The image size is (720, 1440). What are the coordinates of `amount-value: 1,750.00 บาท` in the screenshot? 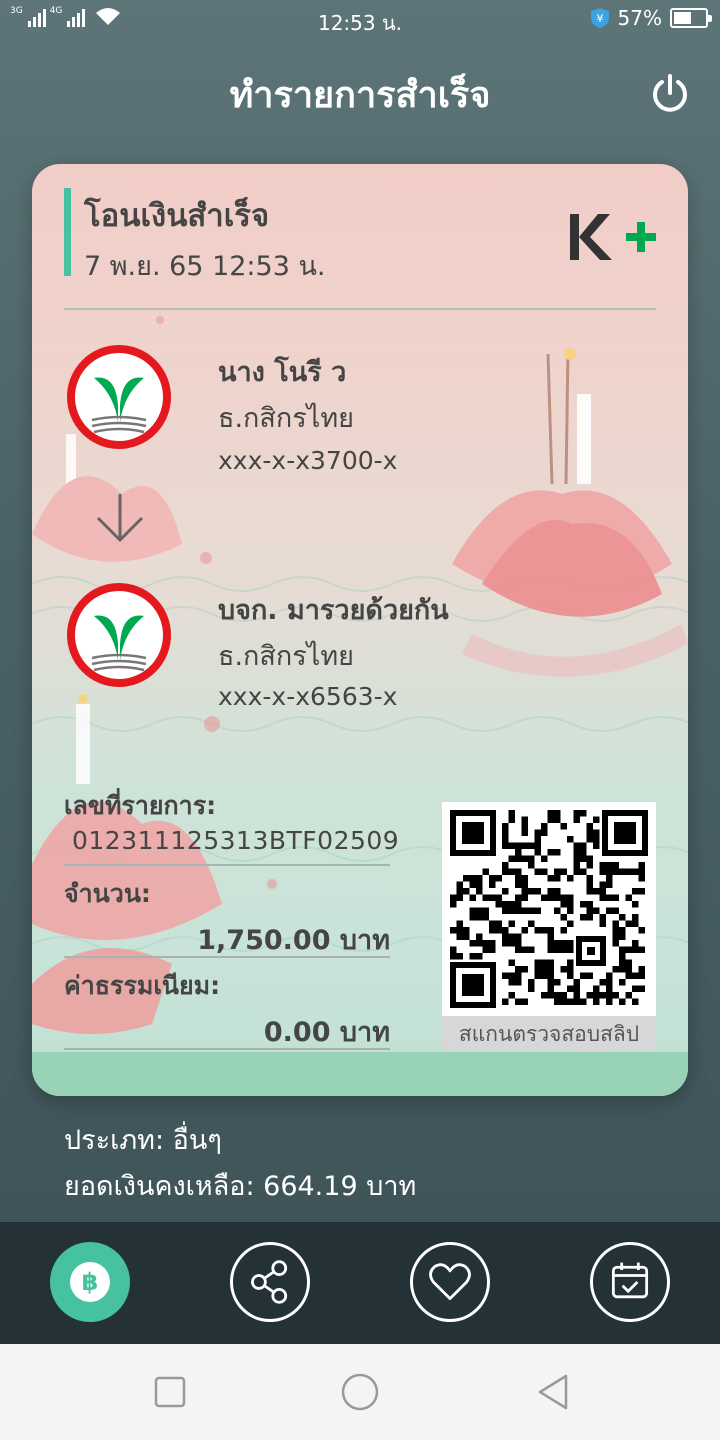 It's located at (293, 940).